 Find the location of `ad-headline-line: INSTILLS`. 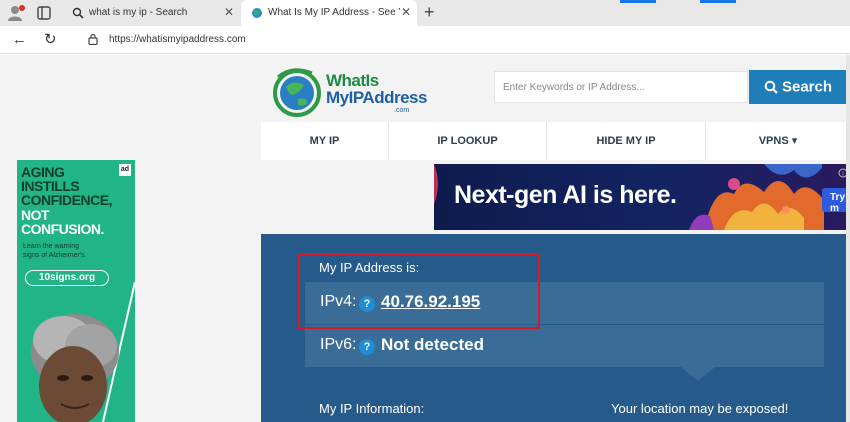

ad-headline-line: INSTILLS is located at coordinates (50, 186).